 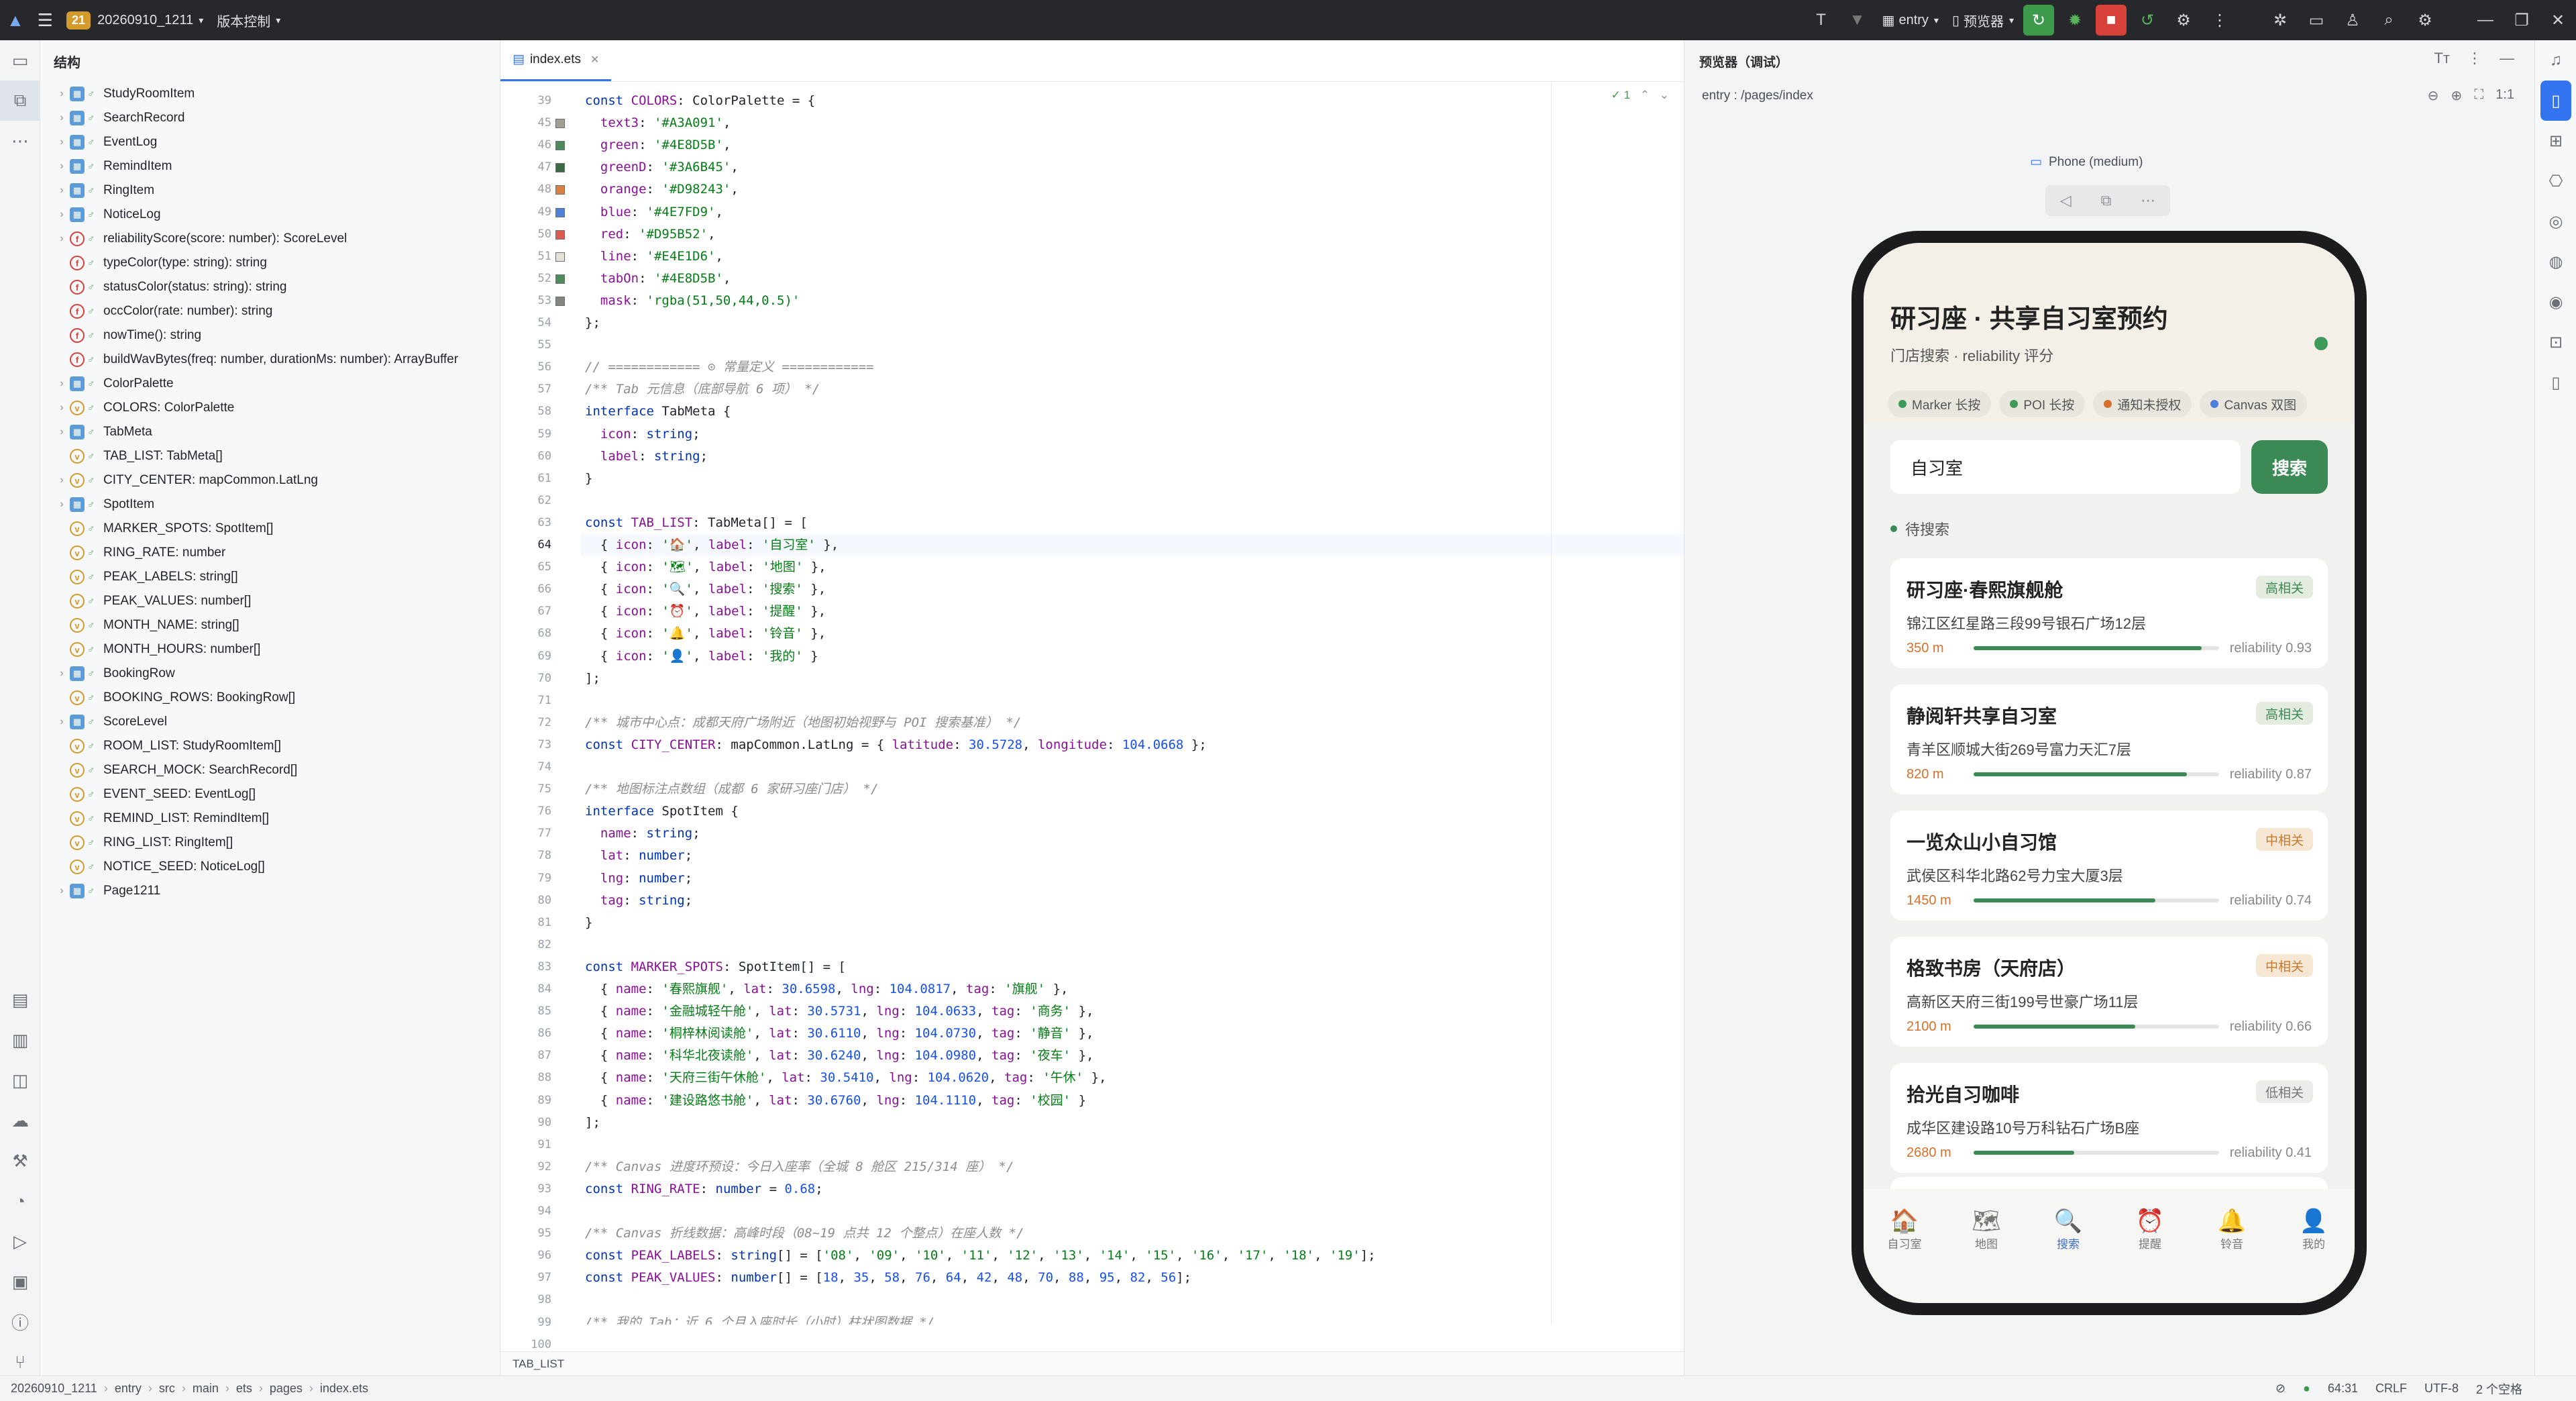 What do you see at coordinates (20, 141) in the screenshot?
I see `more-tools-icon: ⋯` at bounding box center [20, 141].